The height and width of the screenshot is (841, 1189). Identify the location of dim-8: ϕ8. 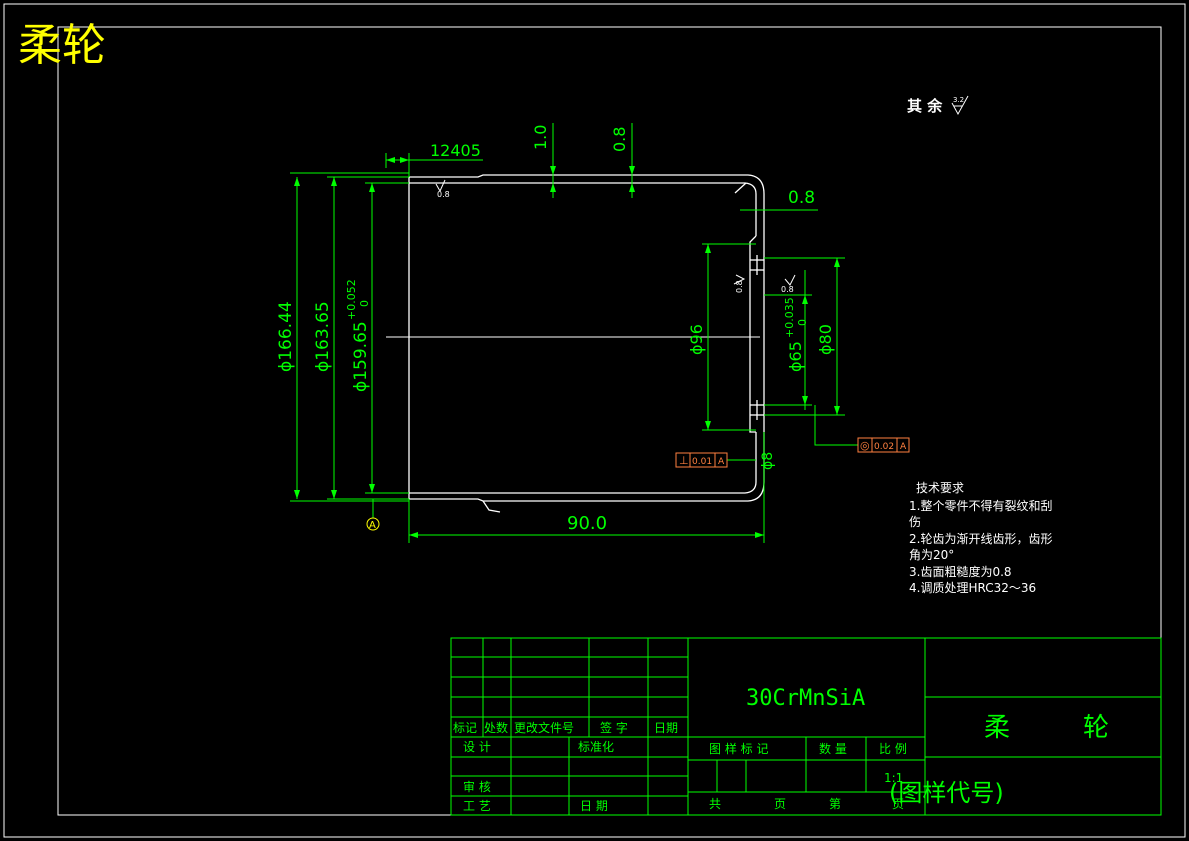
(768, 461).